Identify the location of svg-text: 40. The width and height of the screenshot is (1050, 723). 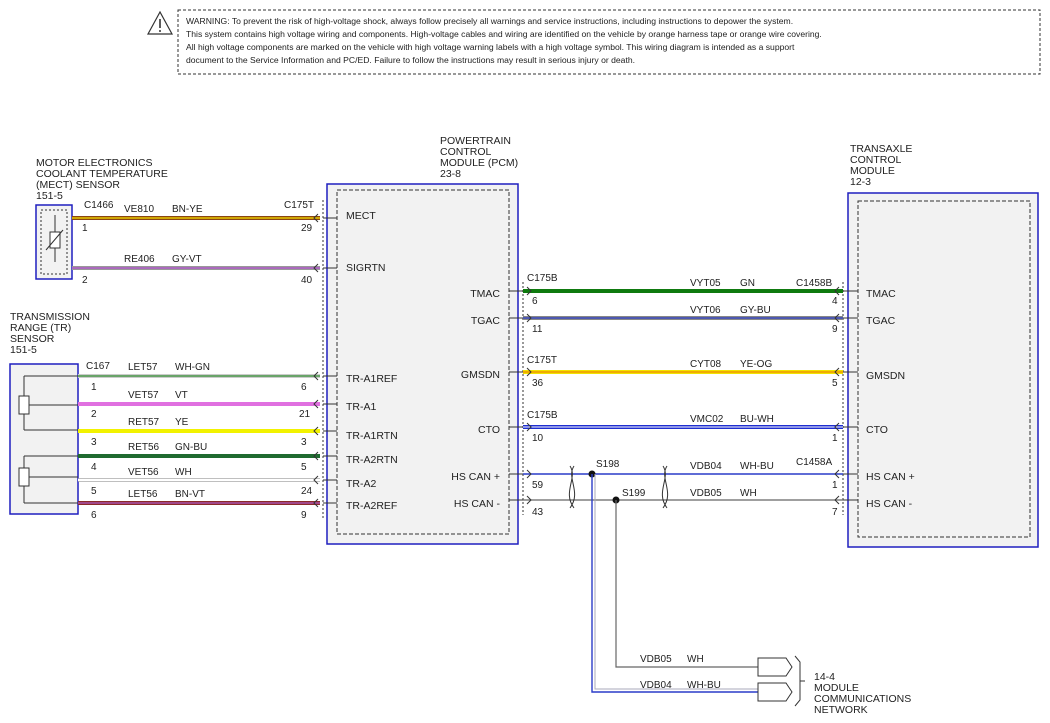
(307, 280).